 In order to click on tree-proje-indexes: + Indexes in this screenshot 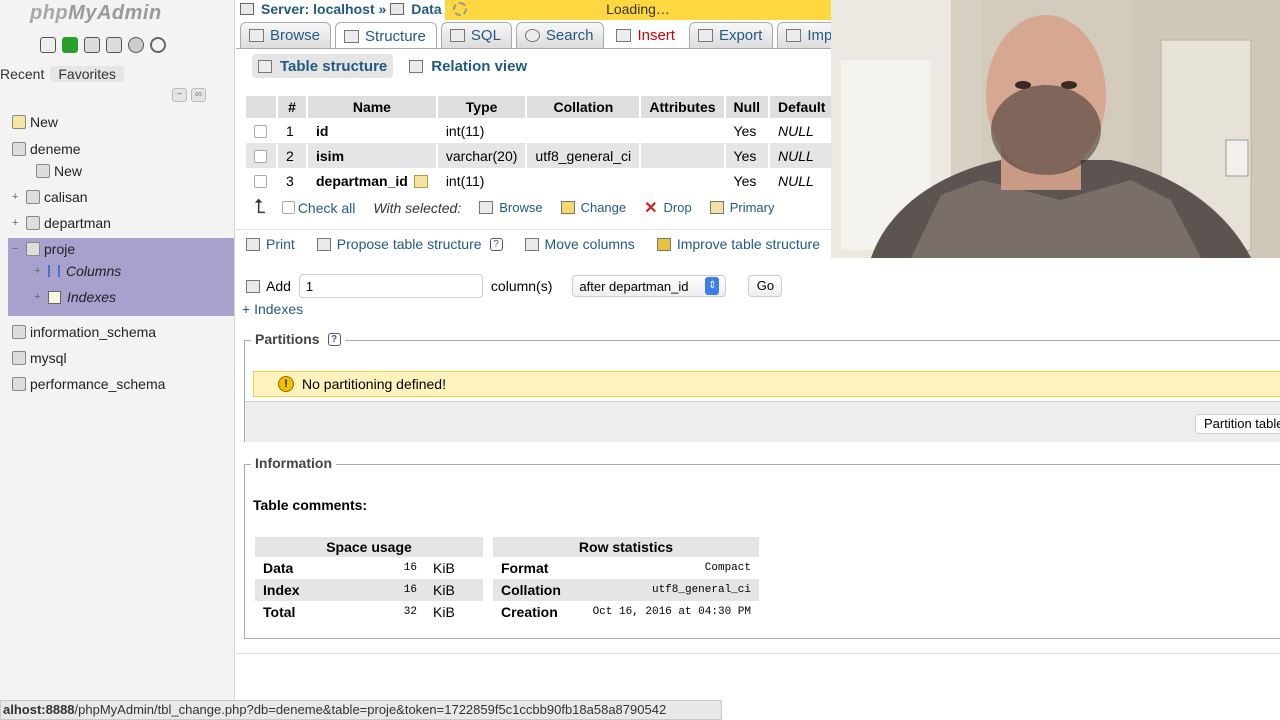, I will do `click(75, 297)`.